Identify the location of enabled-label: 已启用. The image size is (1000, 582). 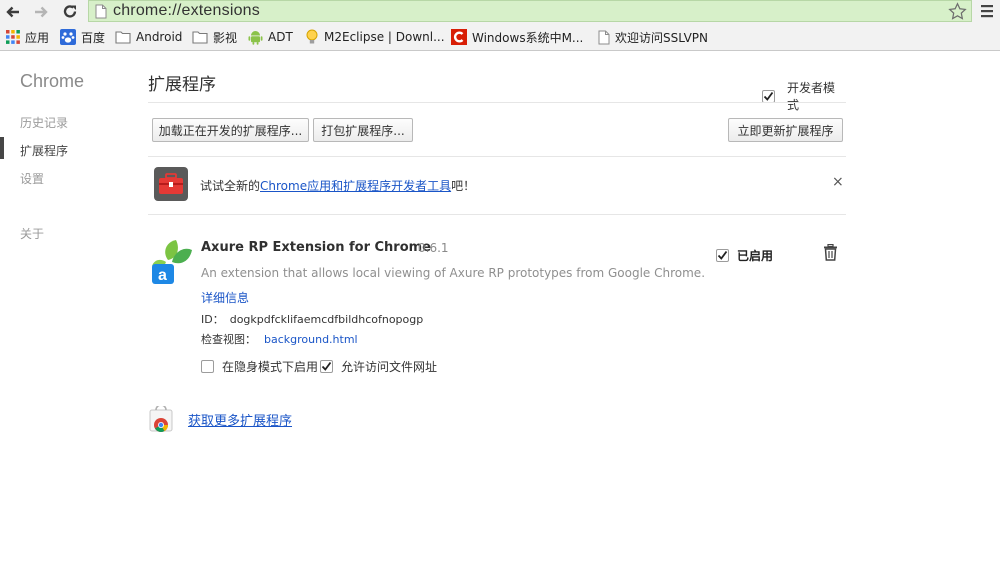
(755, 256).